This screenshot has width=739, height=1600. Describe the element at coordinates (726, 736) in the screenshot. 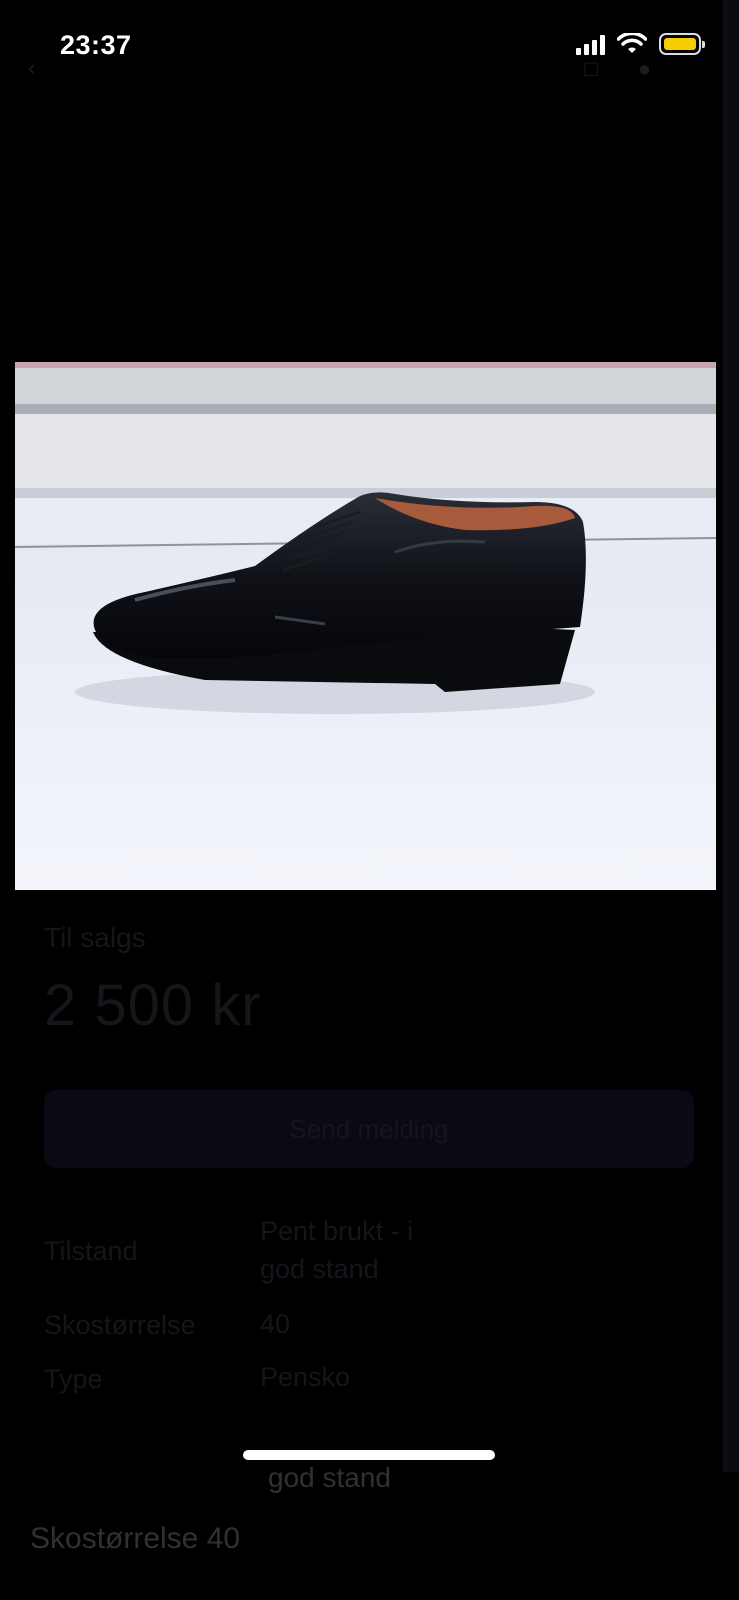

I see `scroll-edge-line` at that location.